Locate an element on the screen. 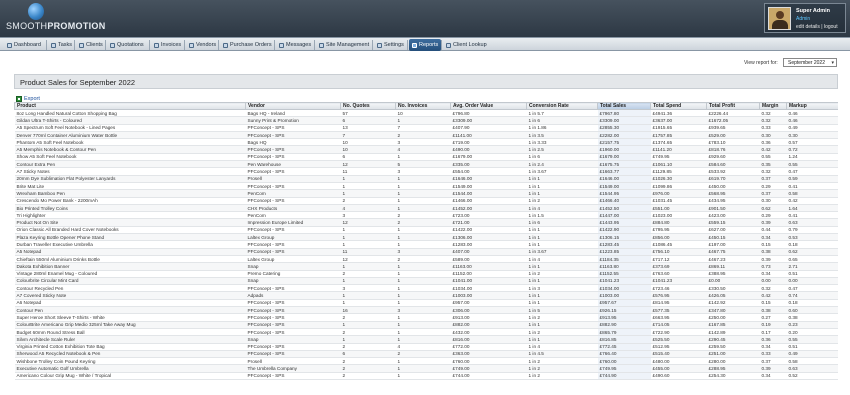 This screenshot has height=395, width=850. table-cell: £1757.85 is located at coordinates (678, 135).